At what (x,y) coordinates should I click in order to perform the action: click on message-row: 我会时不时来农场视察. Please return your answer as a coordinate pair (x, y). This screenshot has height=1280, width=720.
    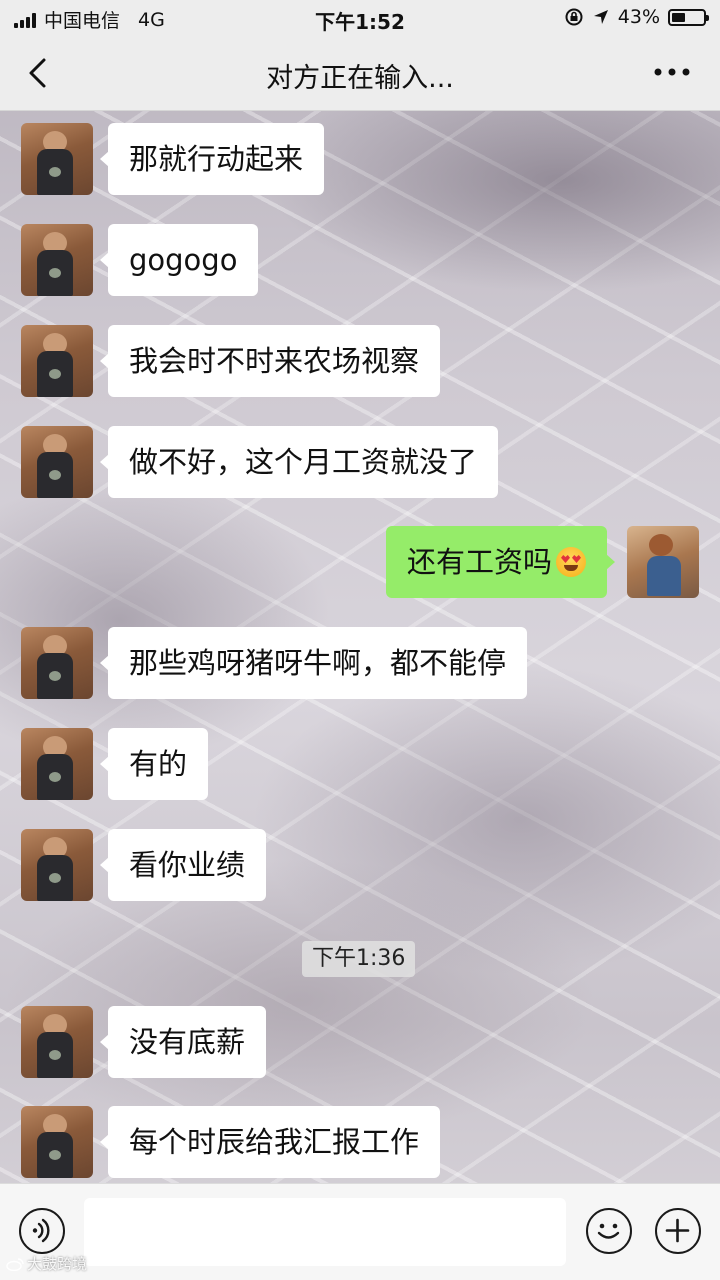
    Looking at the image, I should click on (360, 361).